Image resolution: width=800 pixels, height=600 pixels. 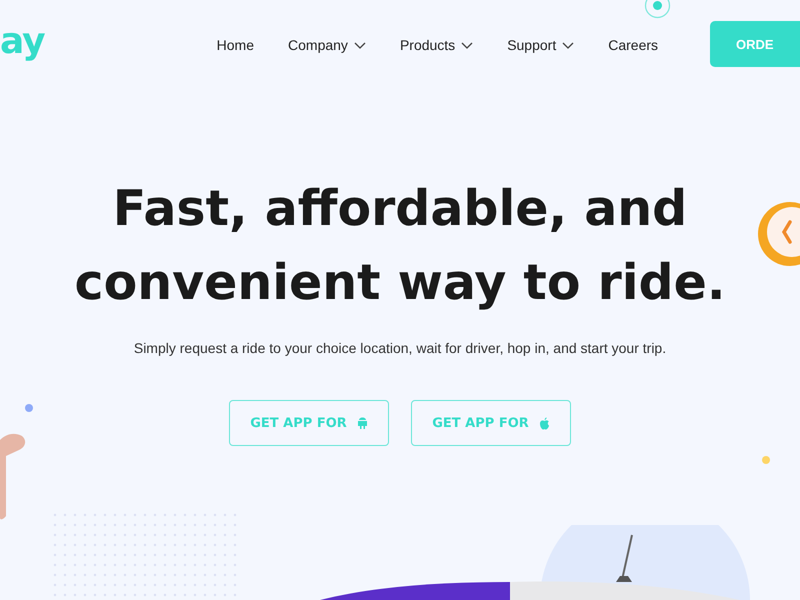 I want to click on nav-link: Careers, so click(x=633, y=45).